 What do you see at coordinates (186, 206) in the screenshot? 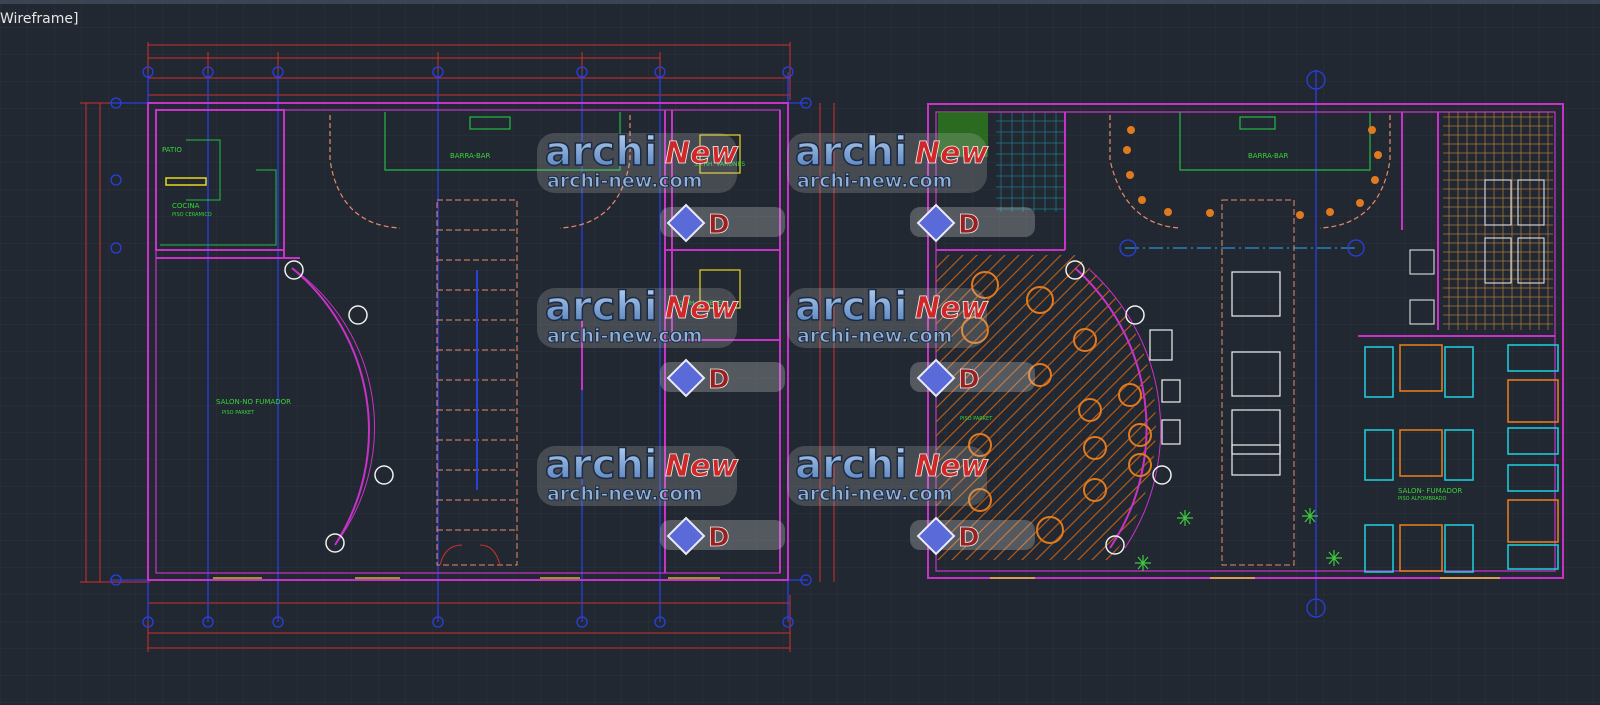
I see `room-label-cocina: COCINA` at bounding box center [186, 206].